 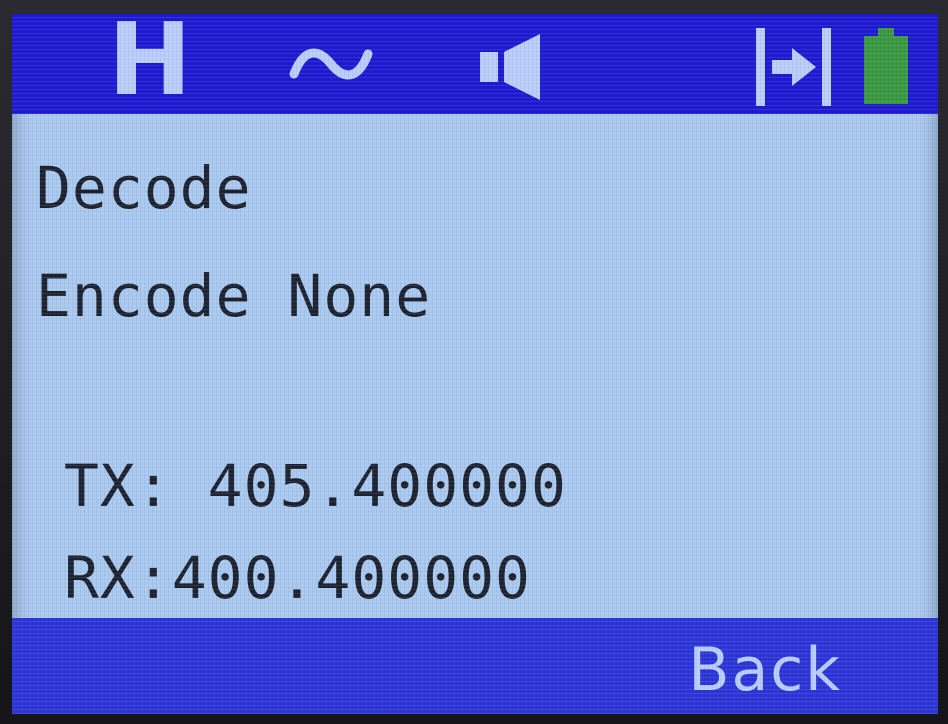 I want to click on channel-mode-indicator: H, so click(x=150, y=66).